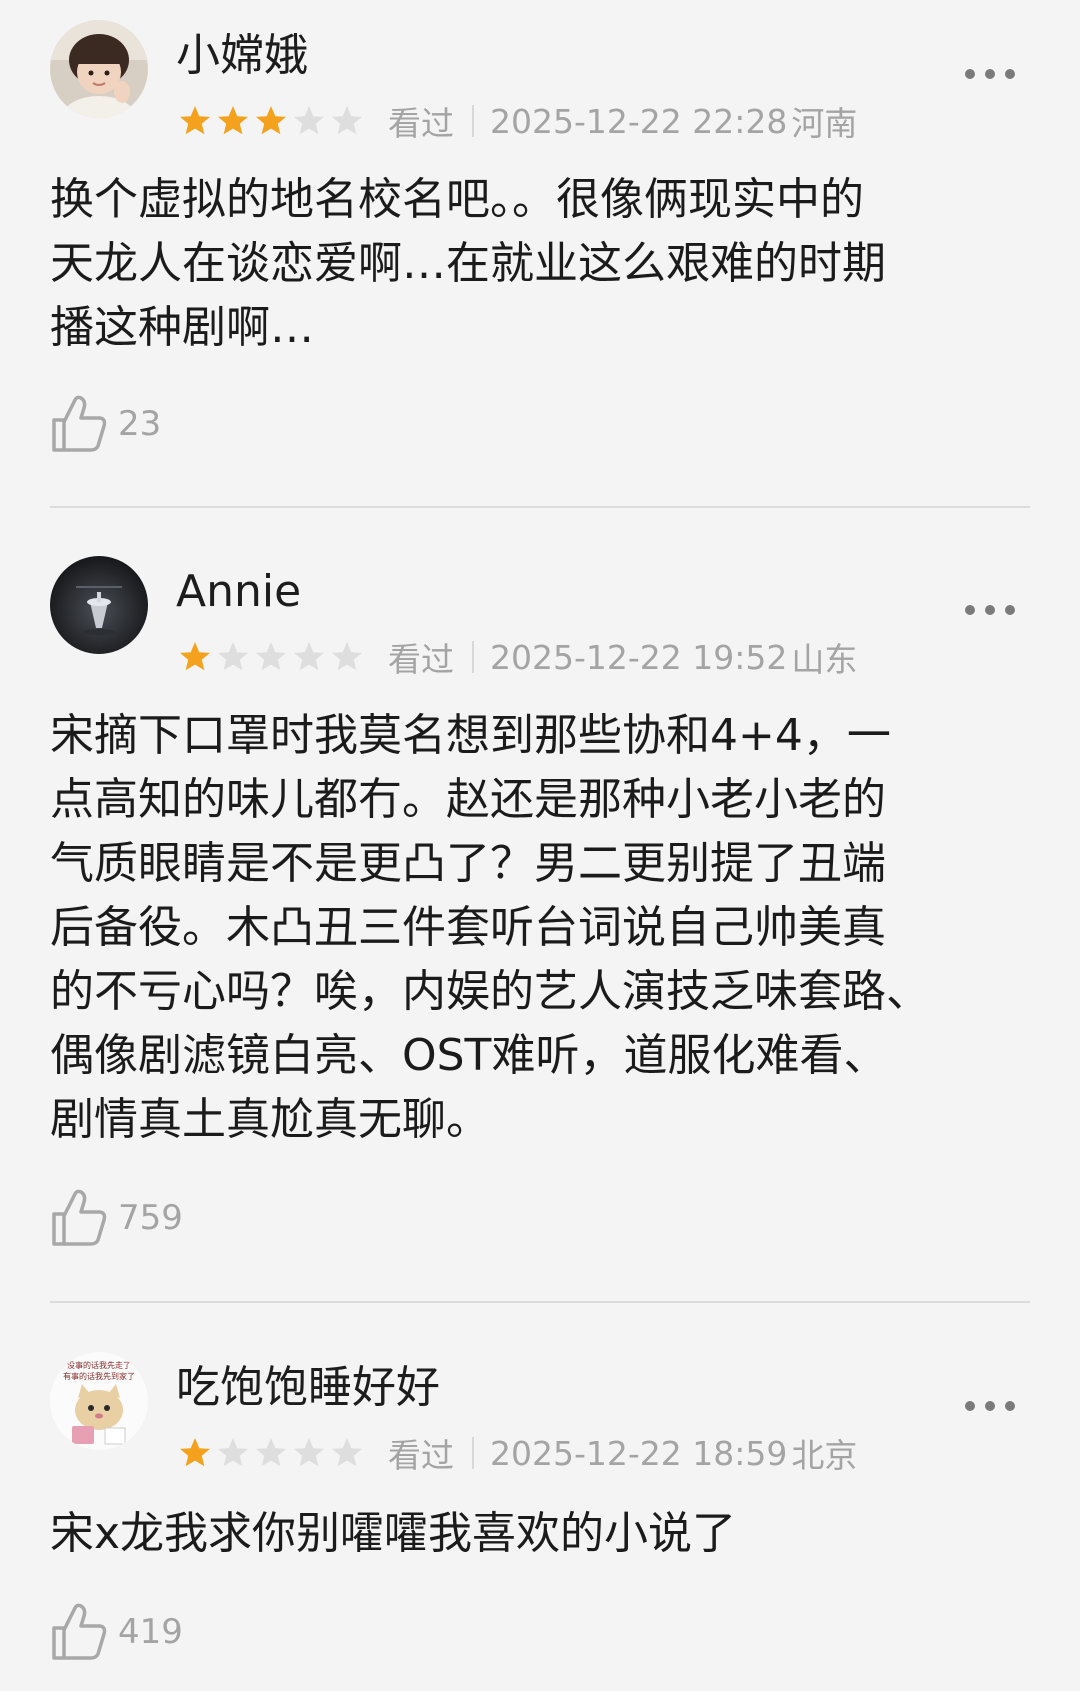  I want to click on avatar-caption: 没事的话我先走了, so click(99, 1365).